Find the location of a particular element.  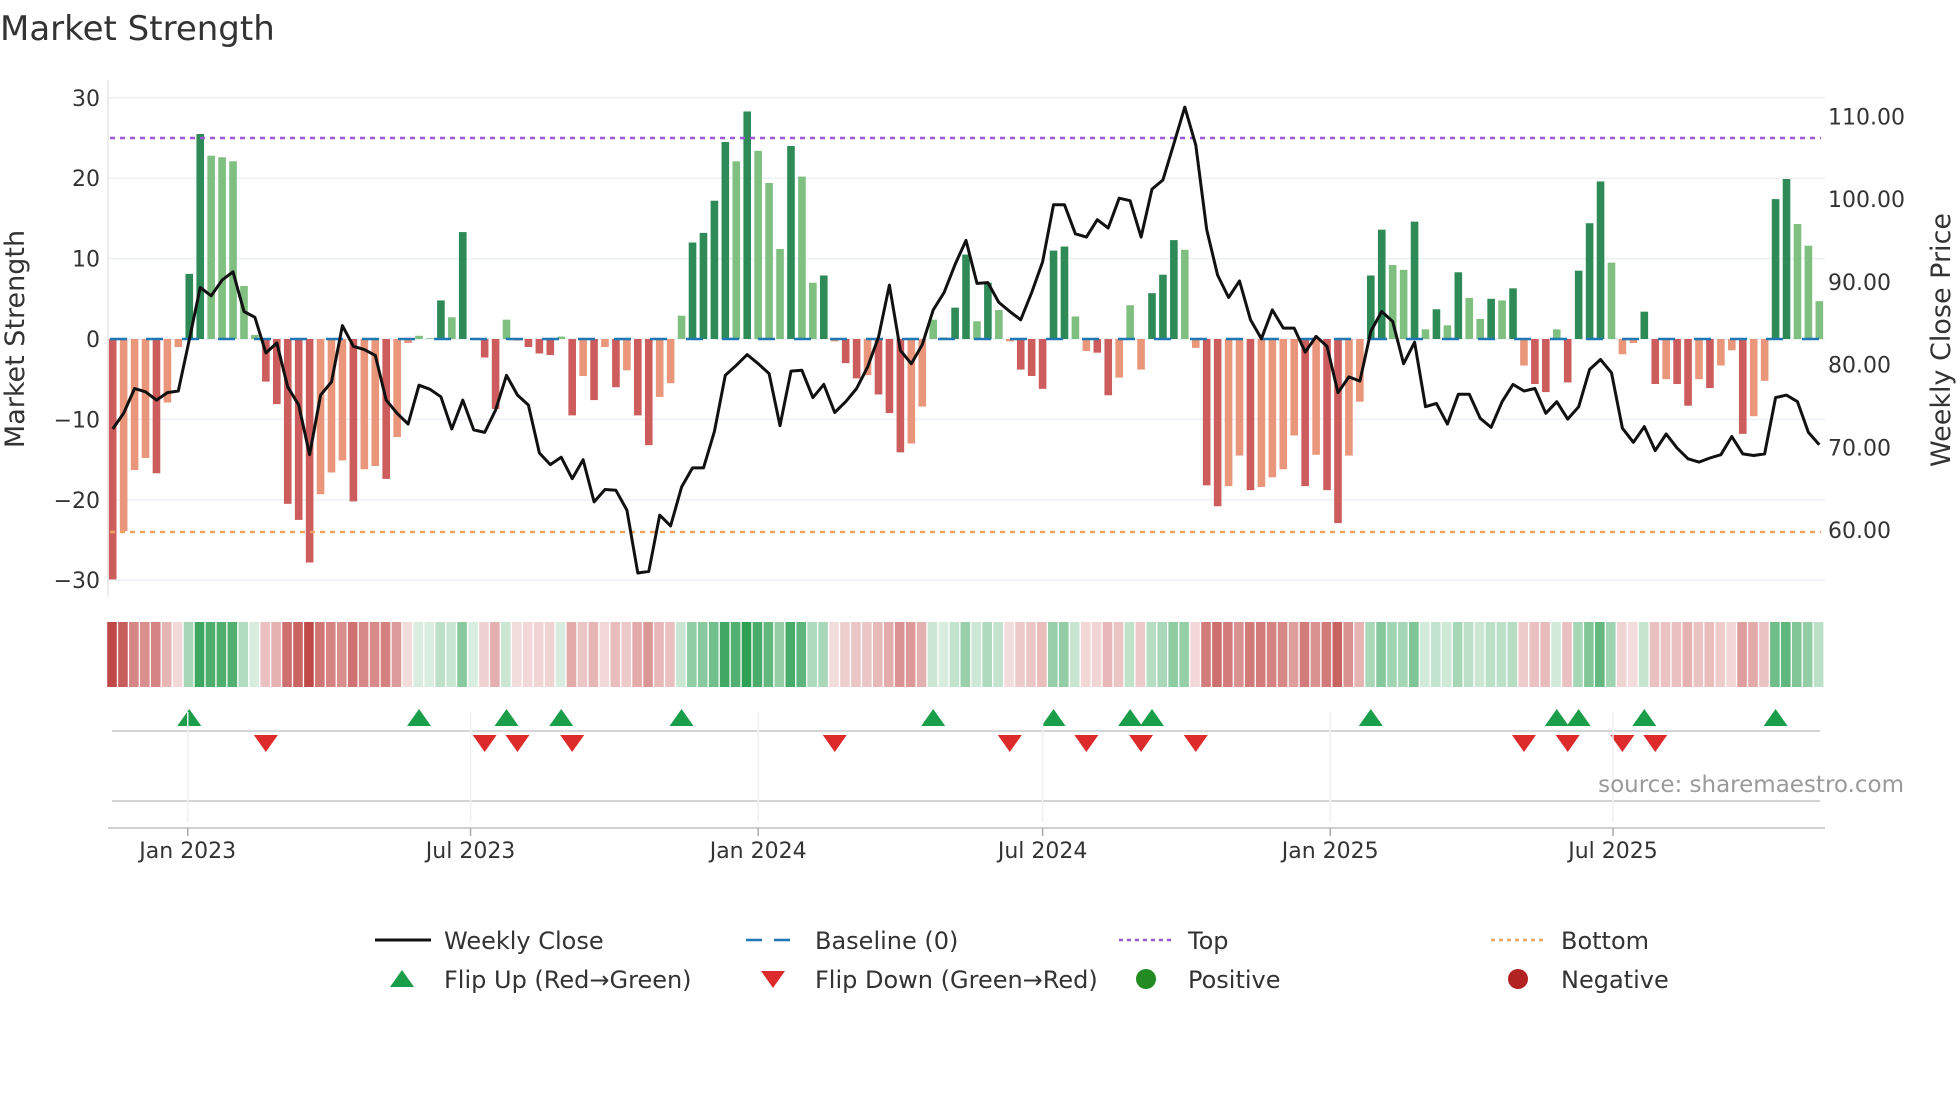

positive-dot-icon is located at coordinates (1146, 979).